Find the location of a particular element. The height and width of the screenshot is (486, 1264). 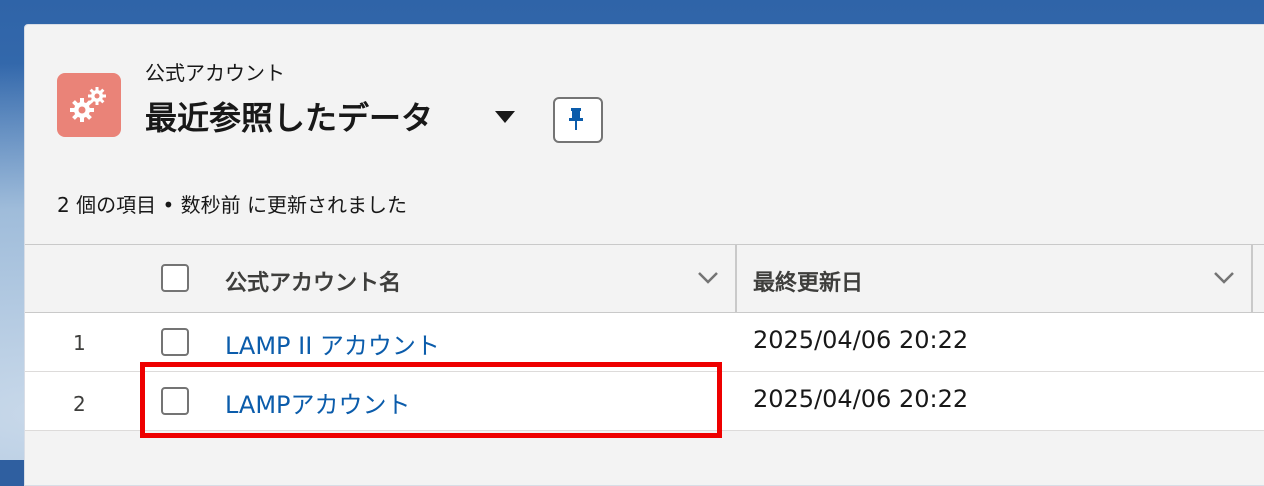

table-empty-area is located at coordinates (644, 451).